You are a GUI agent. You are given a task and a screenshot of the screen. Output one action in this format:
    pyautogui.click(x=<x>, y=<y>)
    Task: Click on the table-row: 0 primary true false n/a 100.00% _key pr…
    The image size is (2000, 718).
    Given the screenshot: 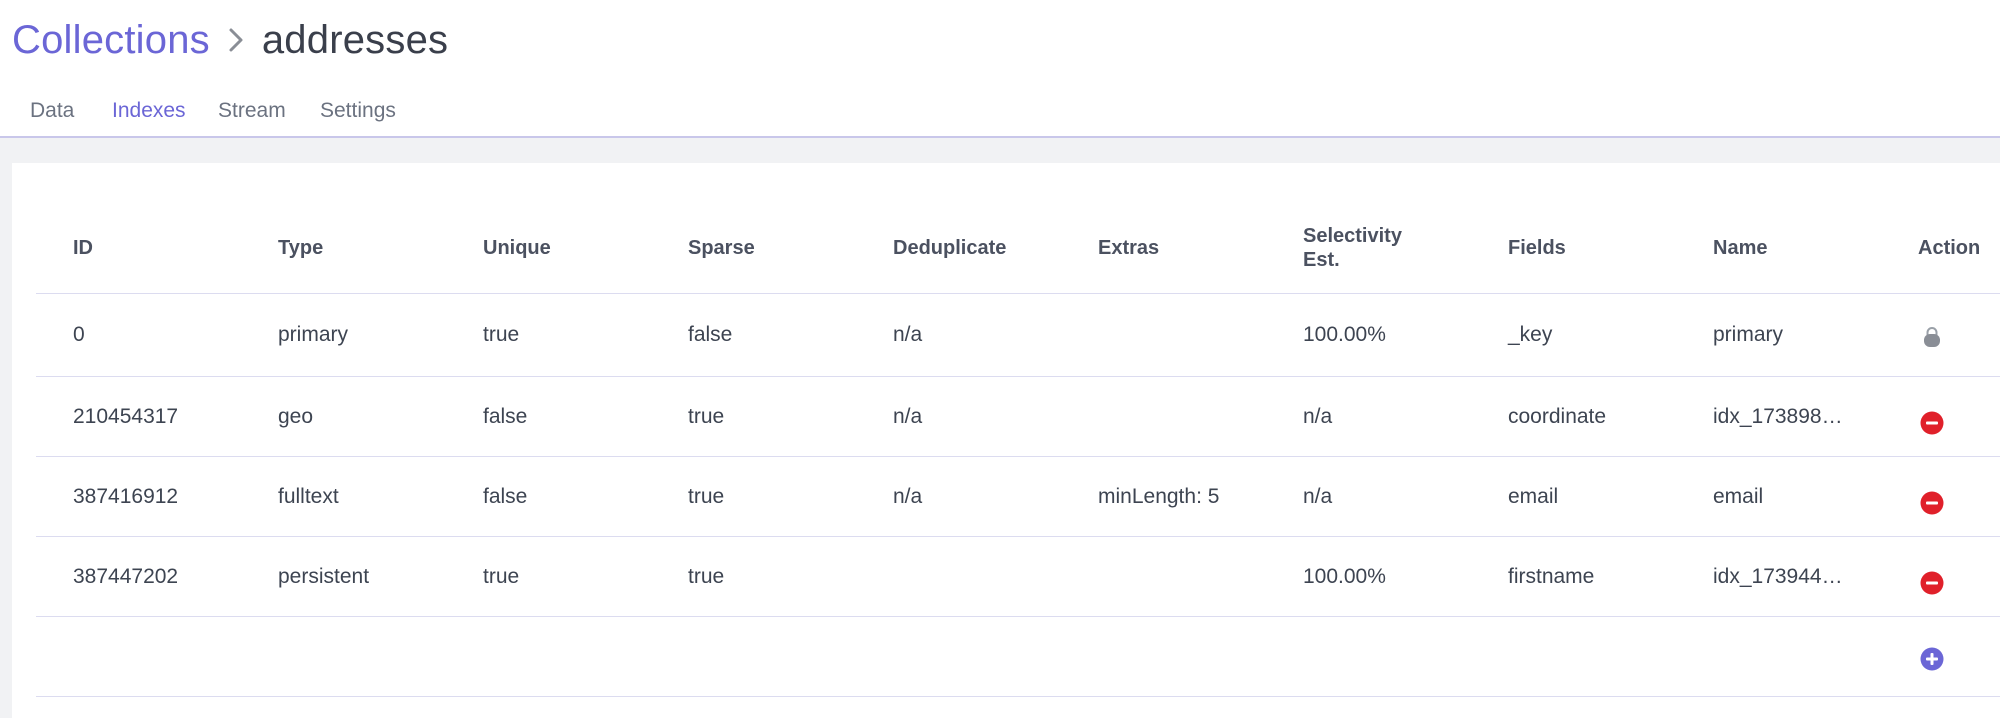 What is the action you would take?
    pyautogui.click(x=1018, y=335)
    